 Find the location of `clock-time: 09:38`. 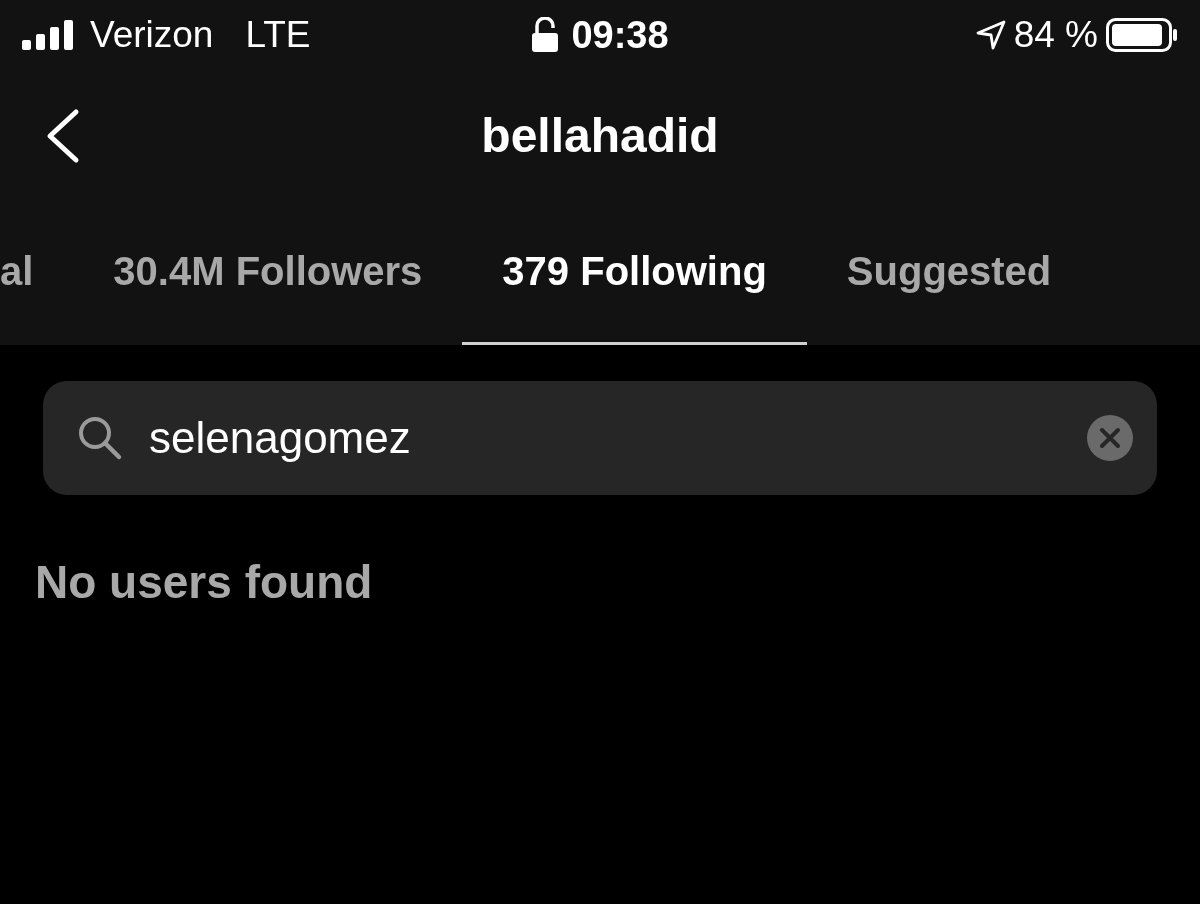

clock-time: 09:38 is located at coordinates (620, 35).